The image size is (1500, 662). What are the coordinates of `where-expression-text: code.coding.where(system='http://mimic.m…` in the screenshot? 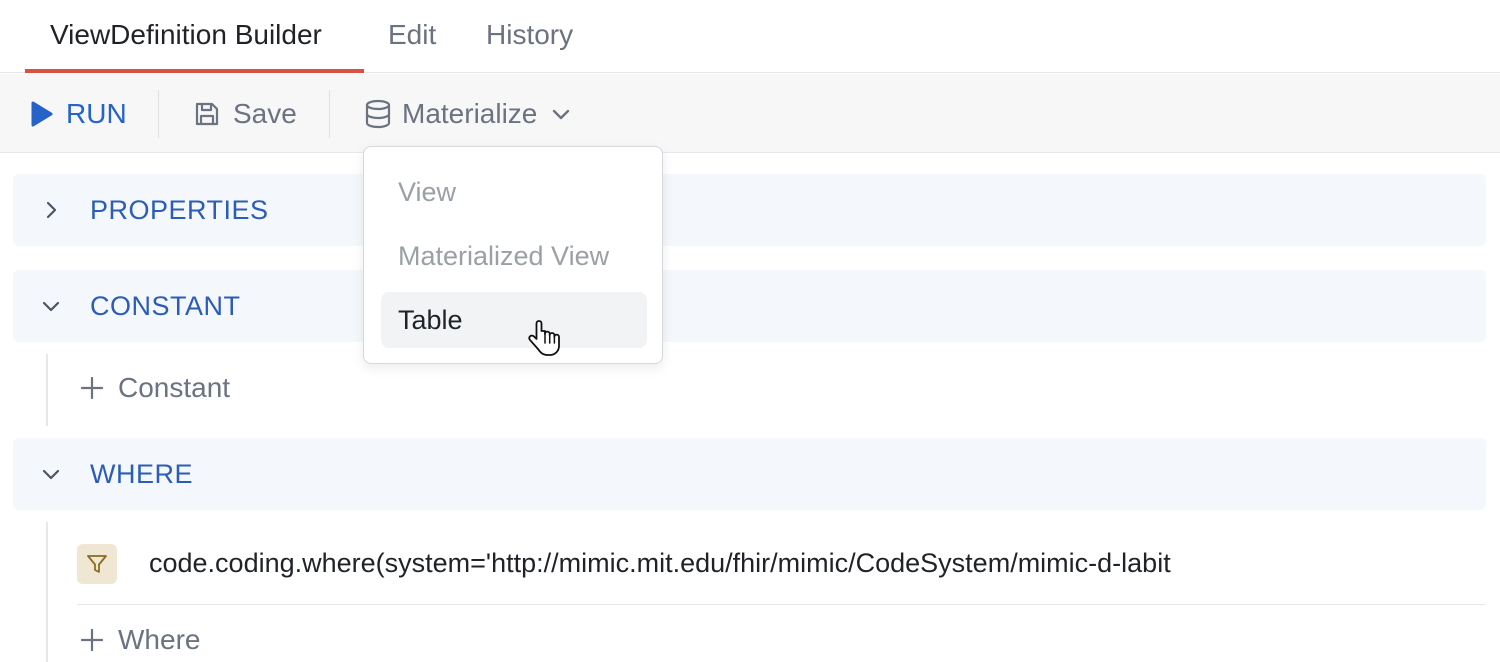 It's located at (660, 563).